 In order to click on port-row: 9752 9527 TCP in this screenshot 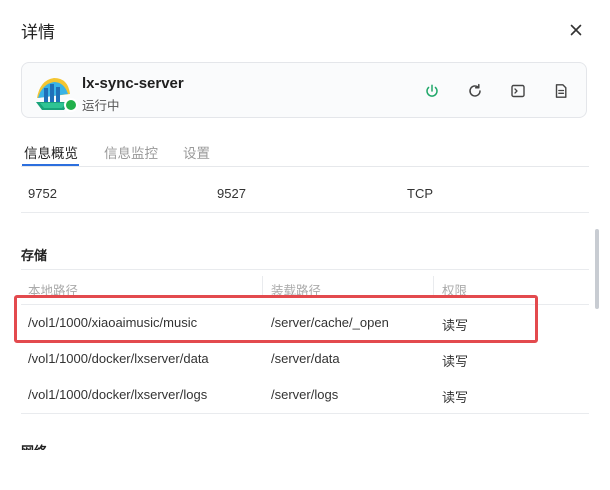, I will do `click(305, 195)`.